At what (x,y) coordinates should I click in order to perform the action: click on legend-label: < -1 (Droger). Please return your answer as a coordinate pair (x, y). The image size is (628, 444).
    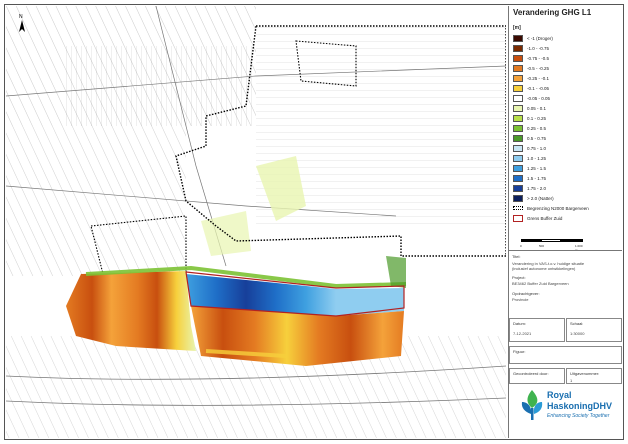
    Looking at the image, I should click on (540, 38).